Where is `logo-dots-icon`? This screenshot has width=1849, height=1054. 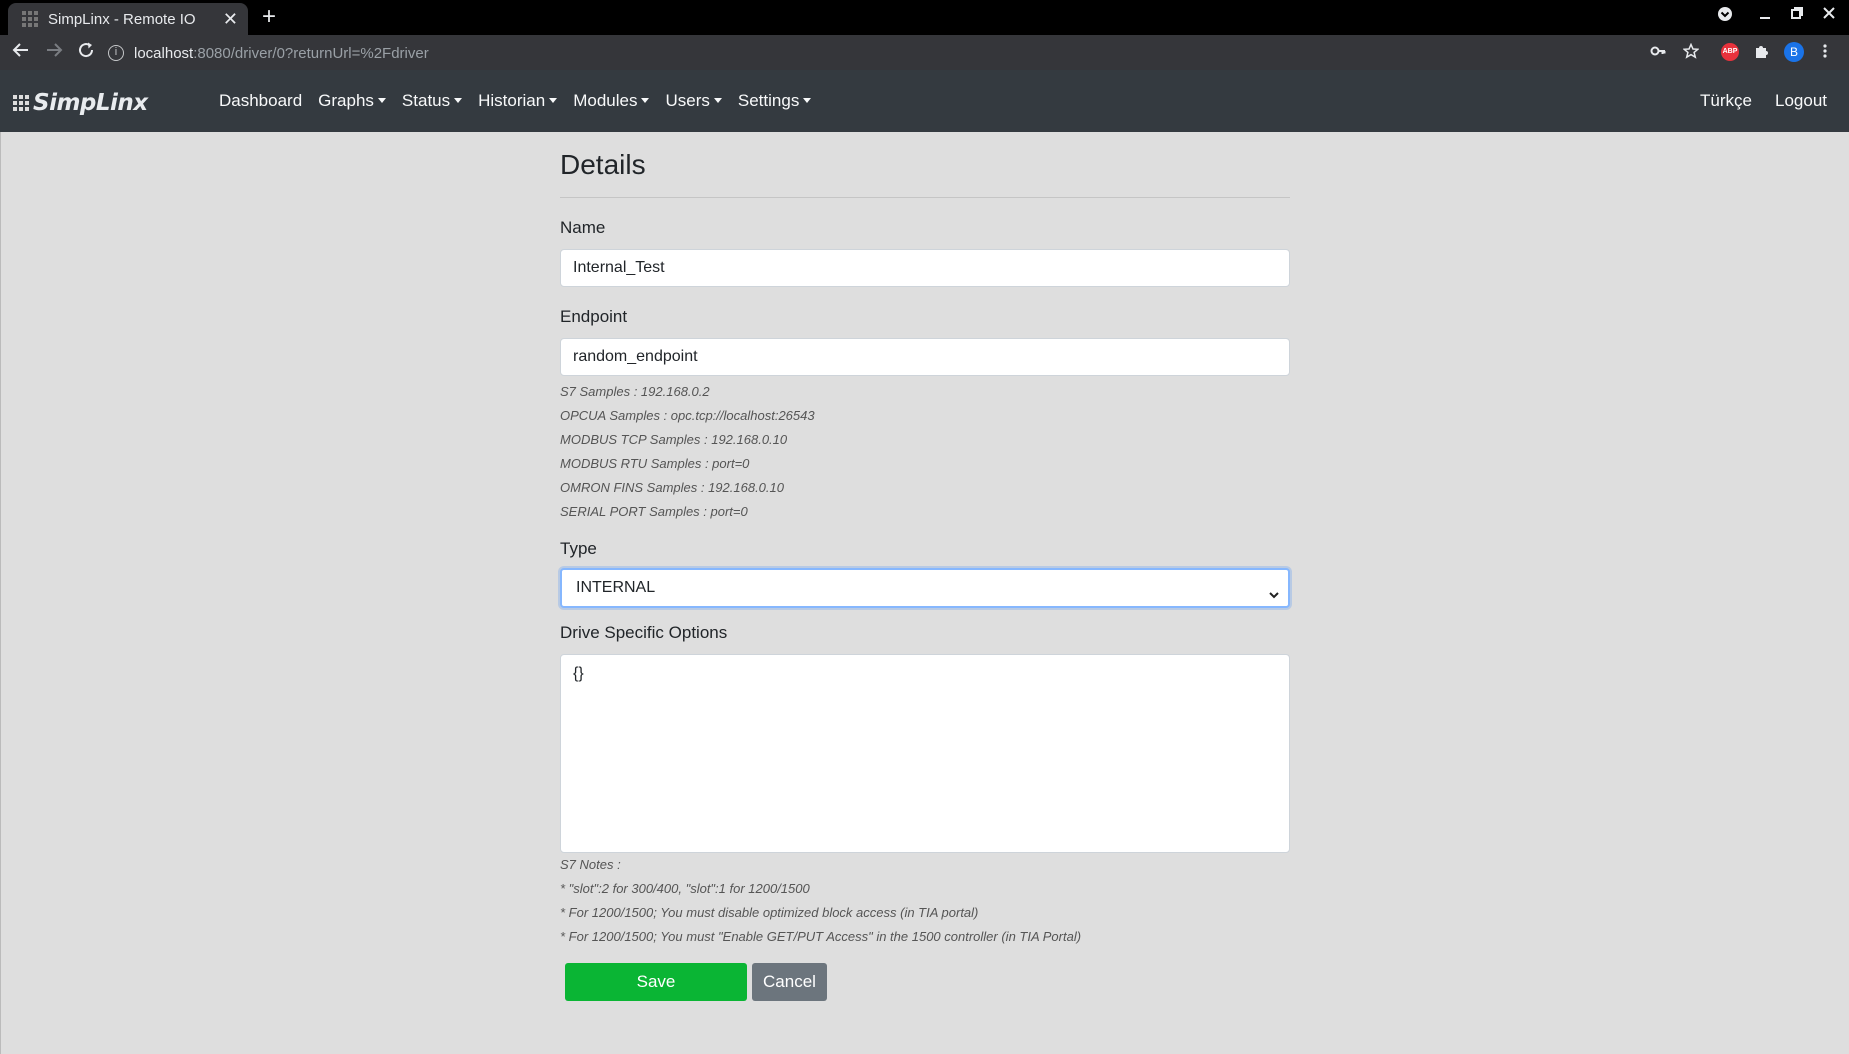
logo-dots-icon is located at coordinates (21, 103).